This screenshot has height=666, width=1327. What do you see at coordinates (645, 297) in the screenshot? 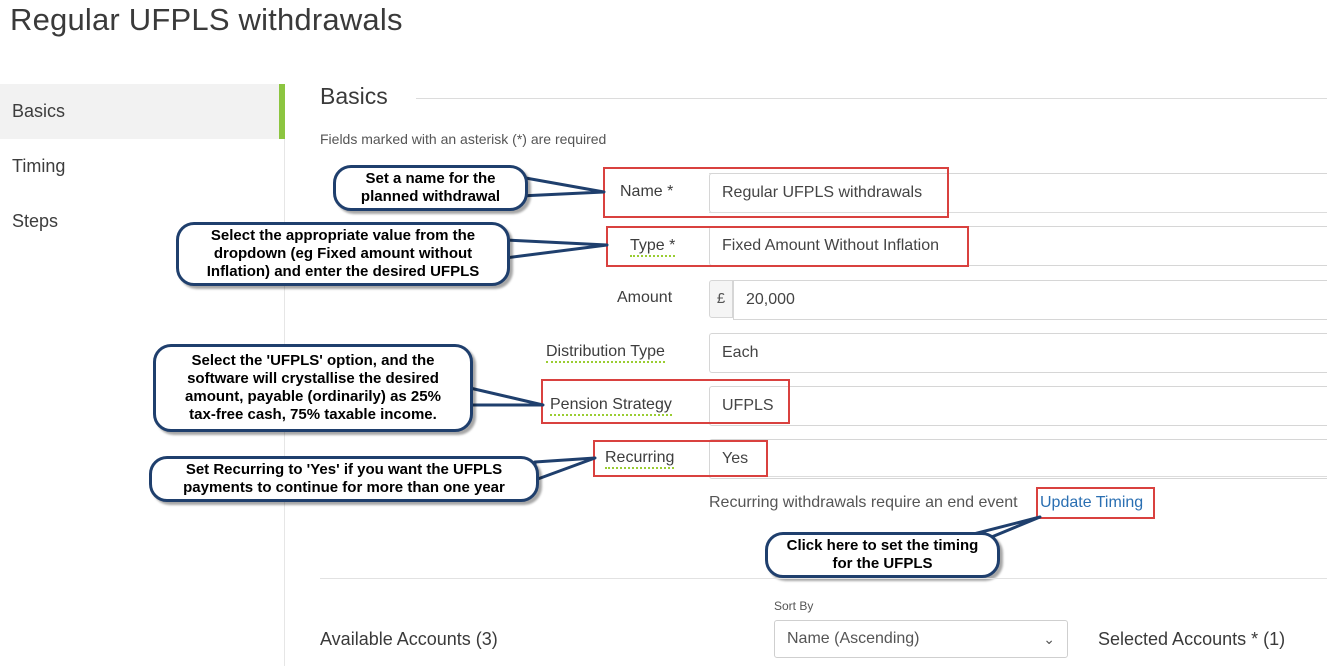
I see `amount-label: Amount` at bounding box center [645, 297].